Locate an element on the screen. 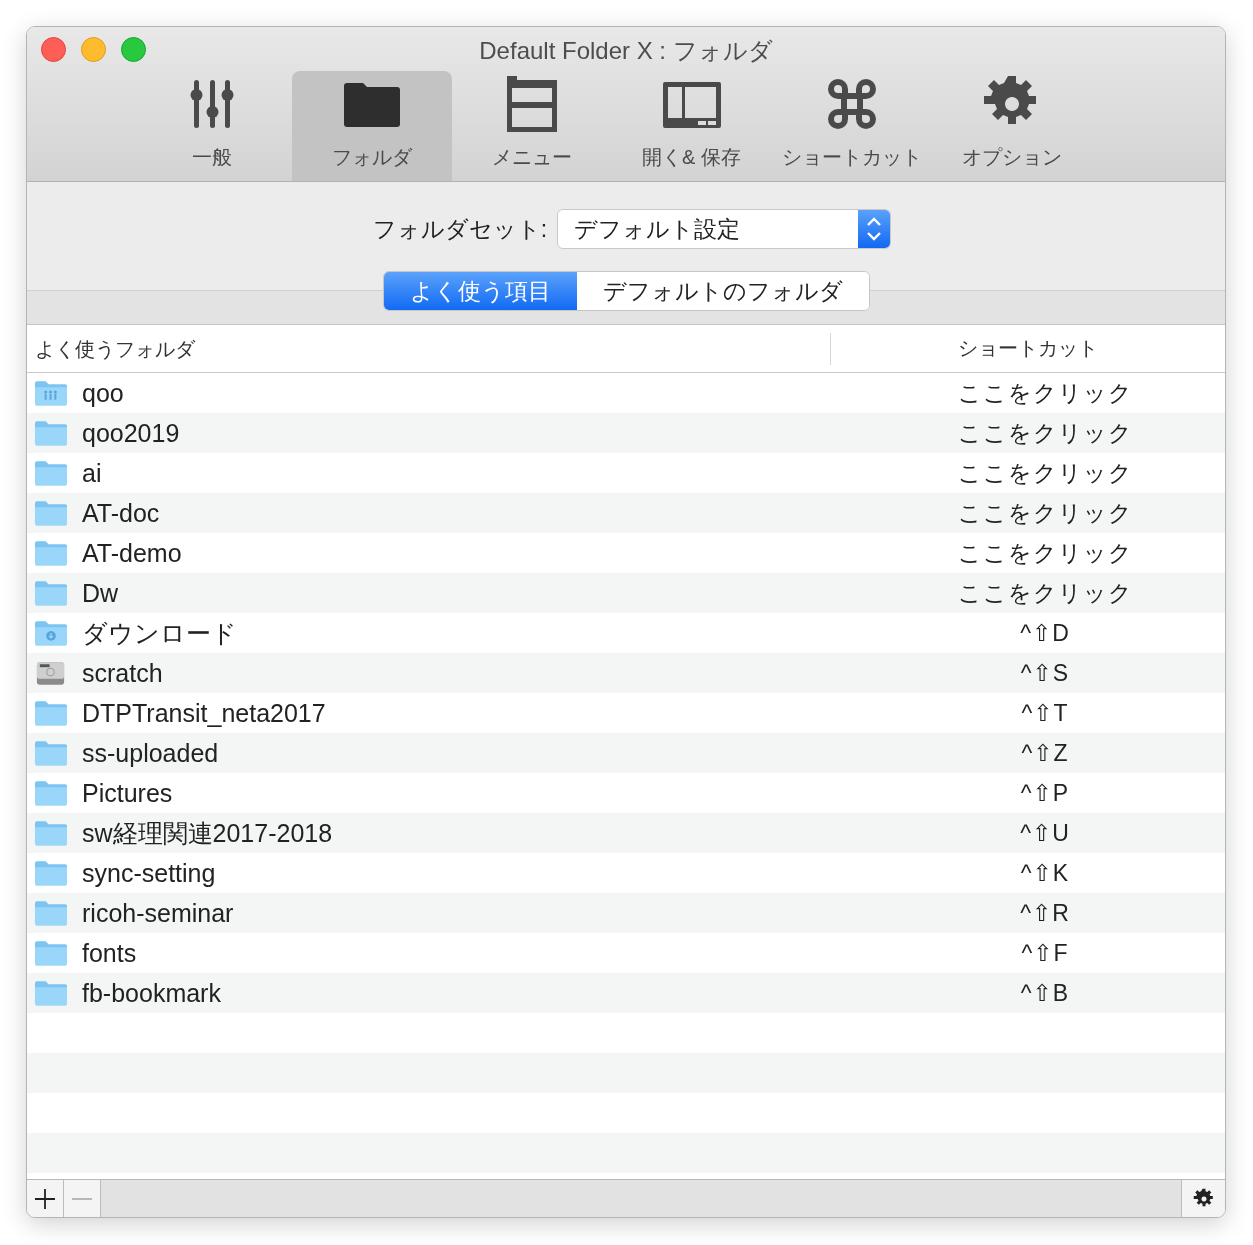 This screenshot has width=1253, height=1245. shortcut-cell: ^⇧F is located at coordinates (1045, 953).